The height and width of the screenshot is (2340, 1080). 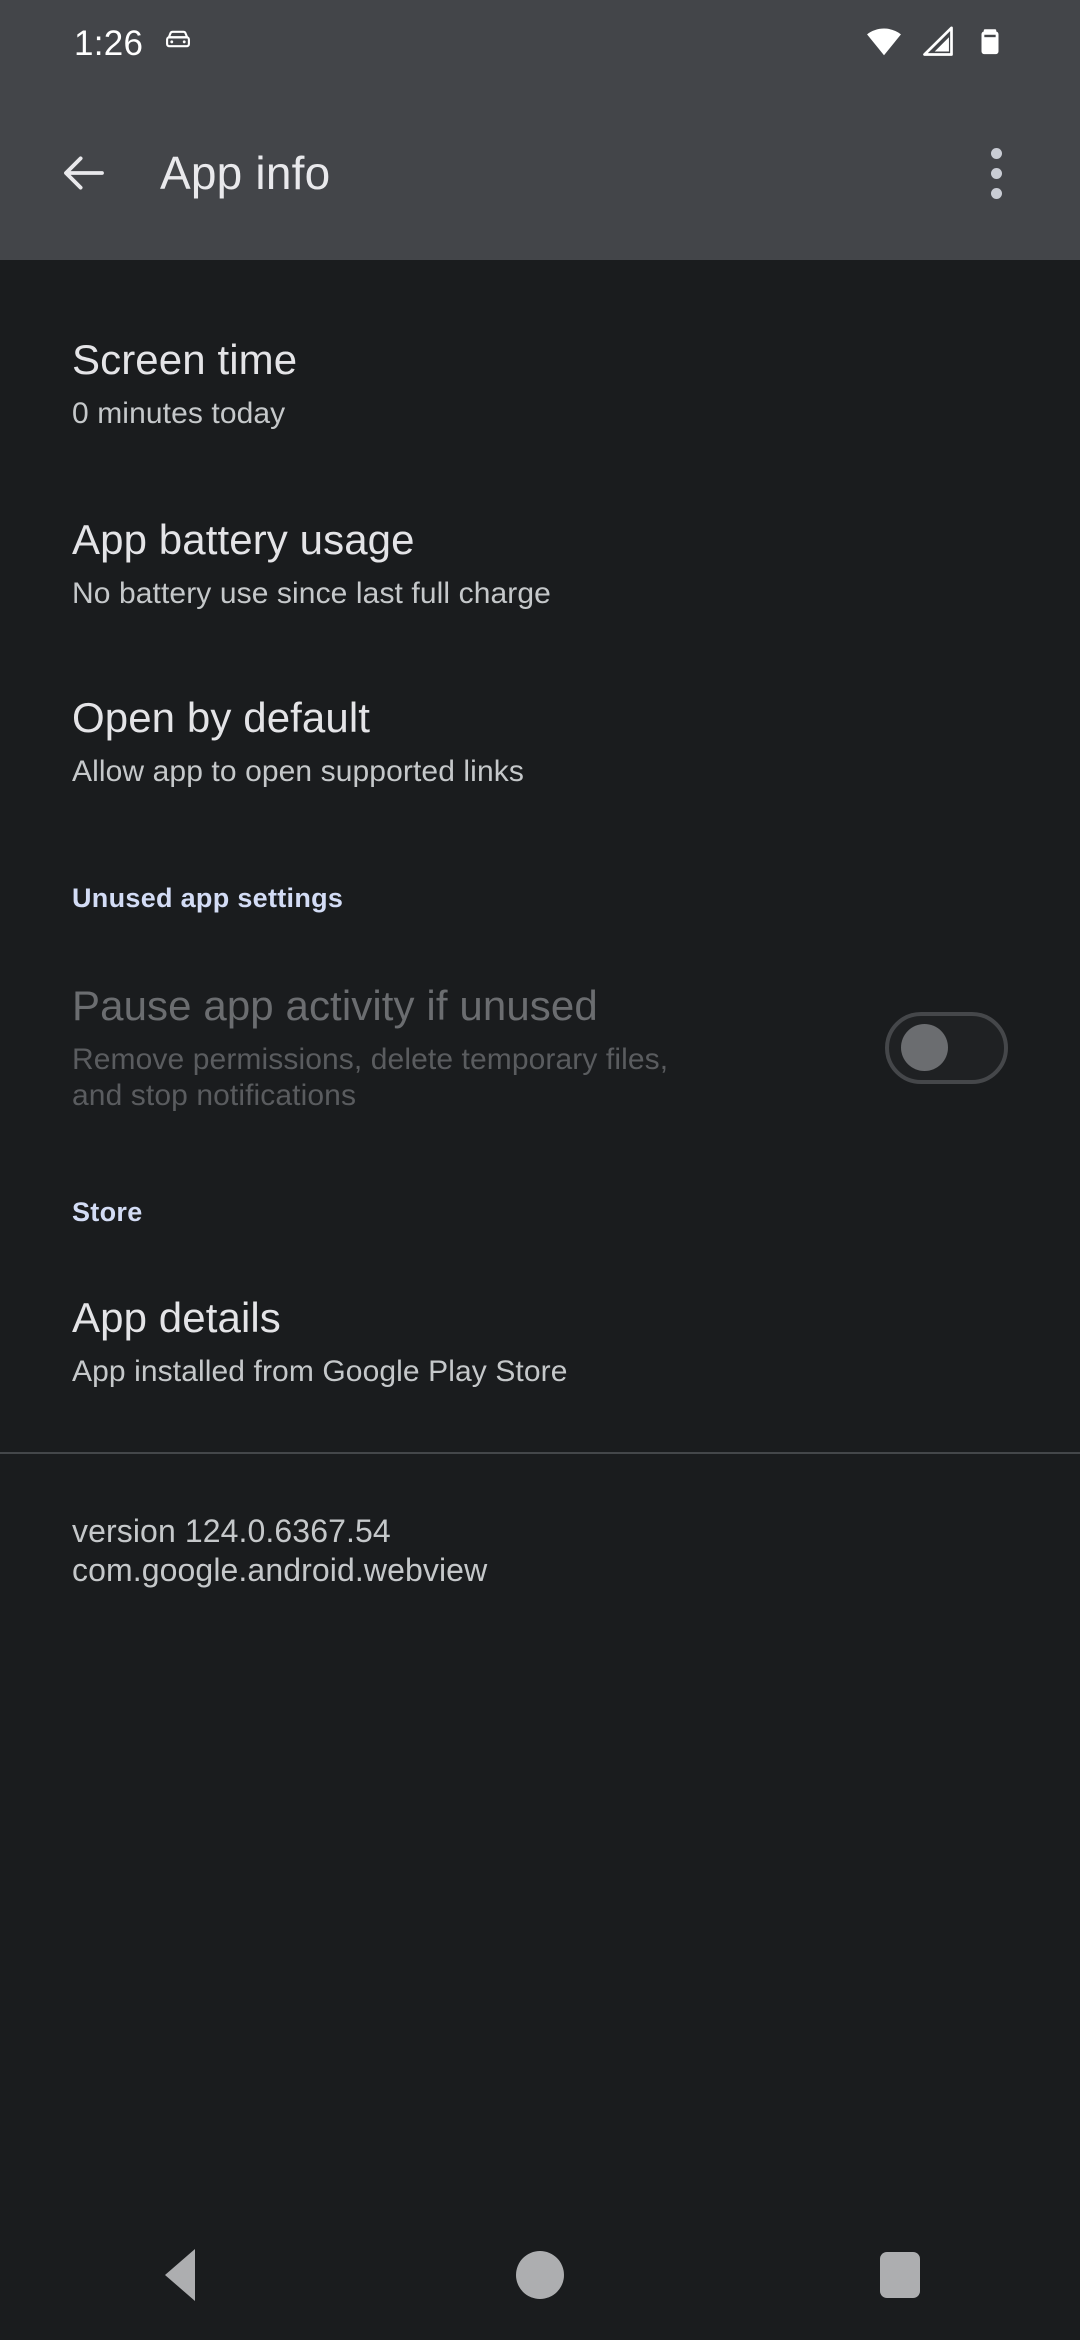 I want to click on list-item-subtitle: No battery use since last full charge, so click(x=311, y=594).